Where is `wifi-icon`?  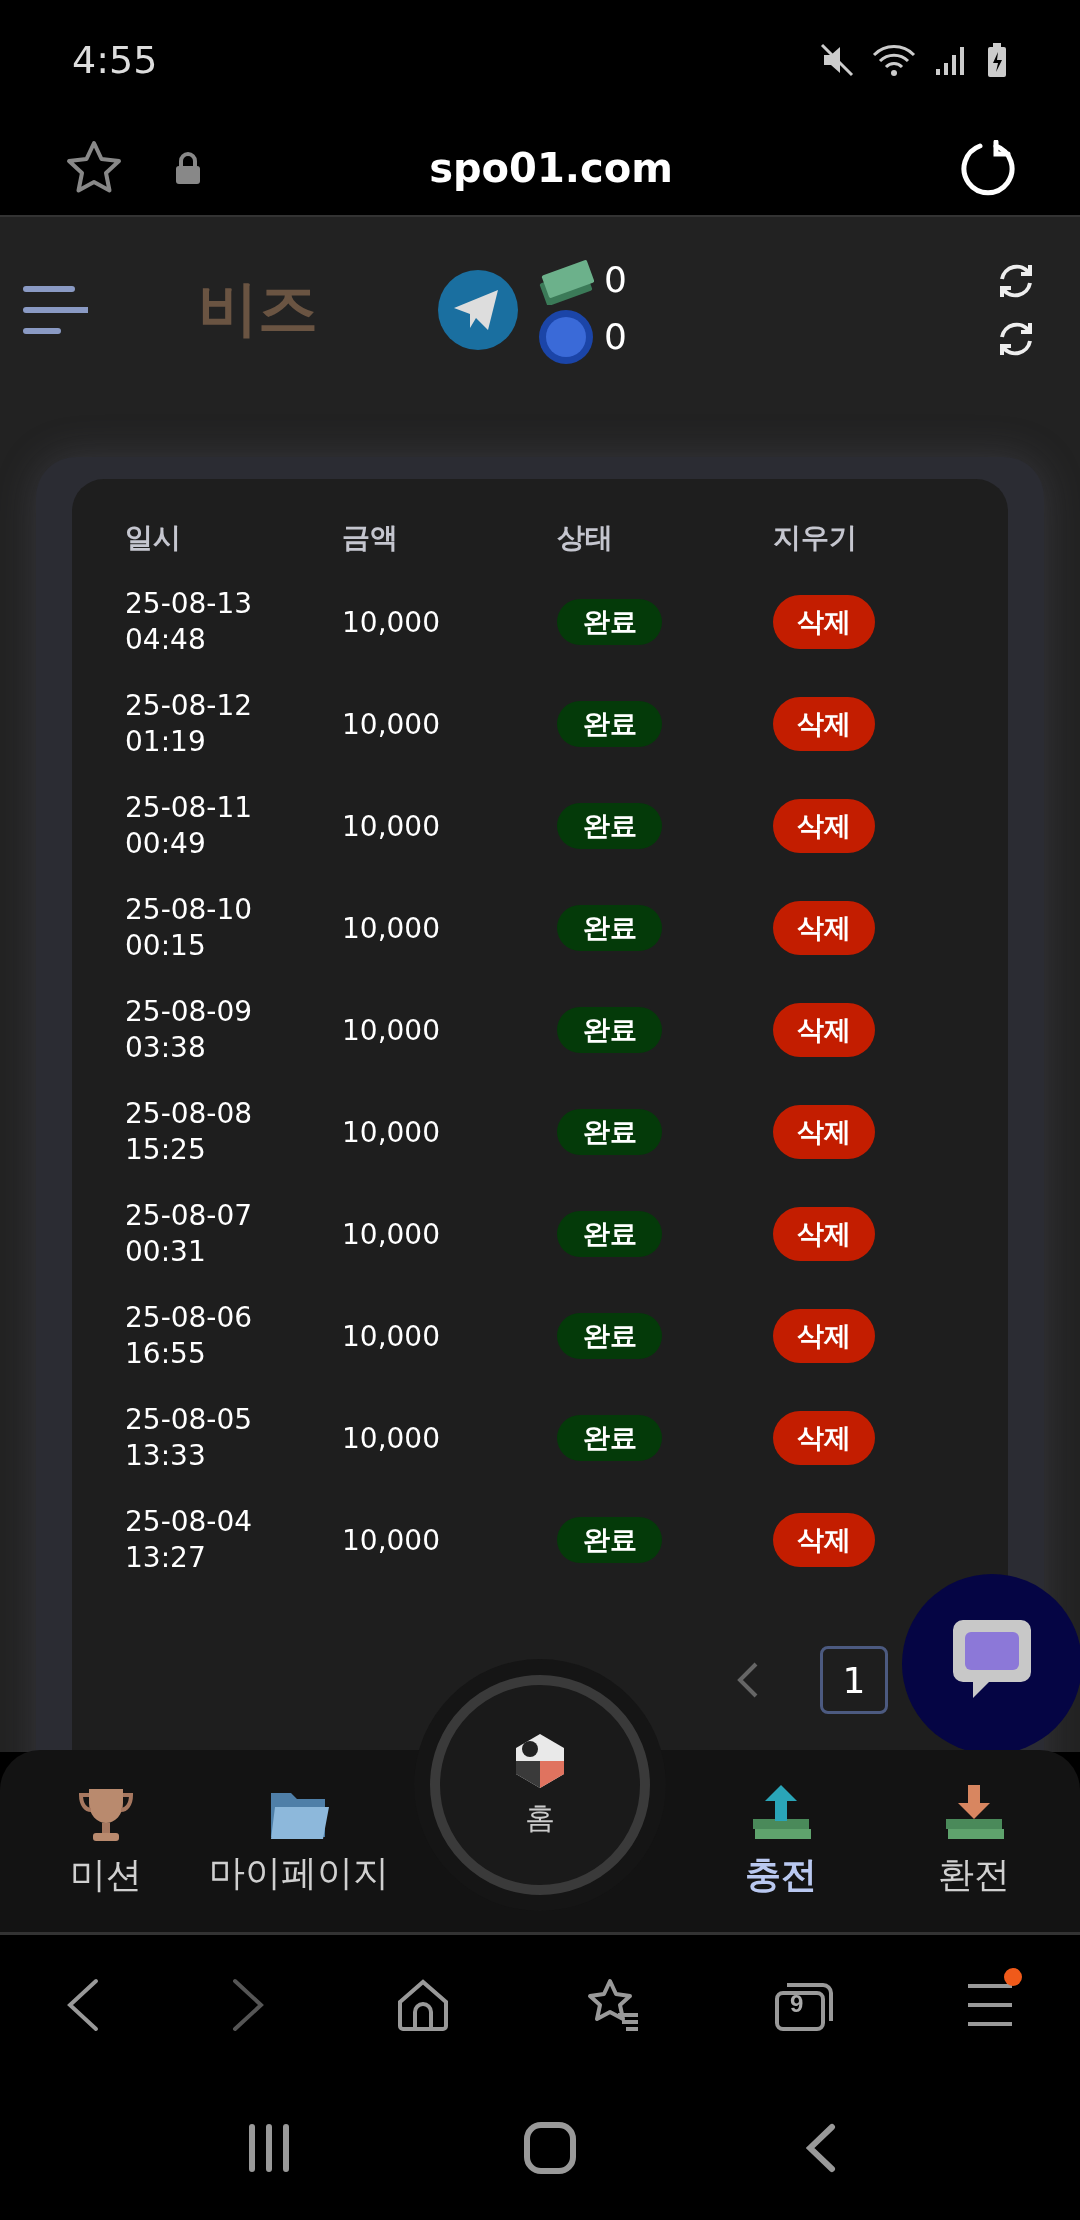
wifi-icon is located at coordinates (894, 60).